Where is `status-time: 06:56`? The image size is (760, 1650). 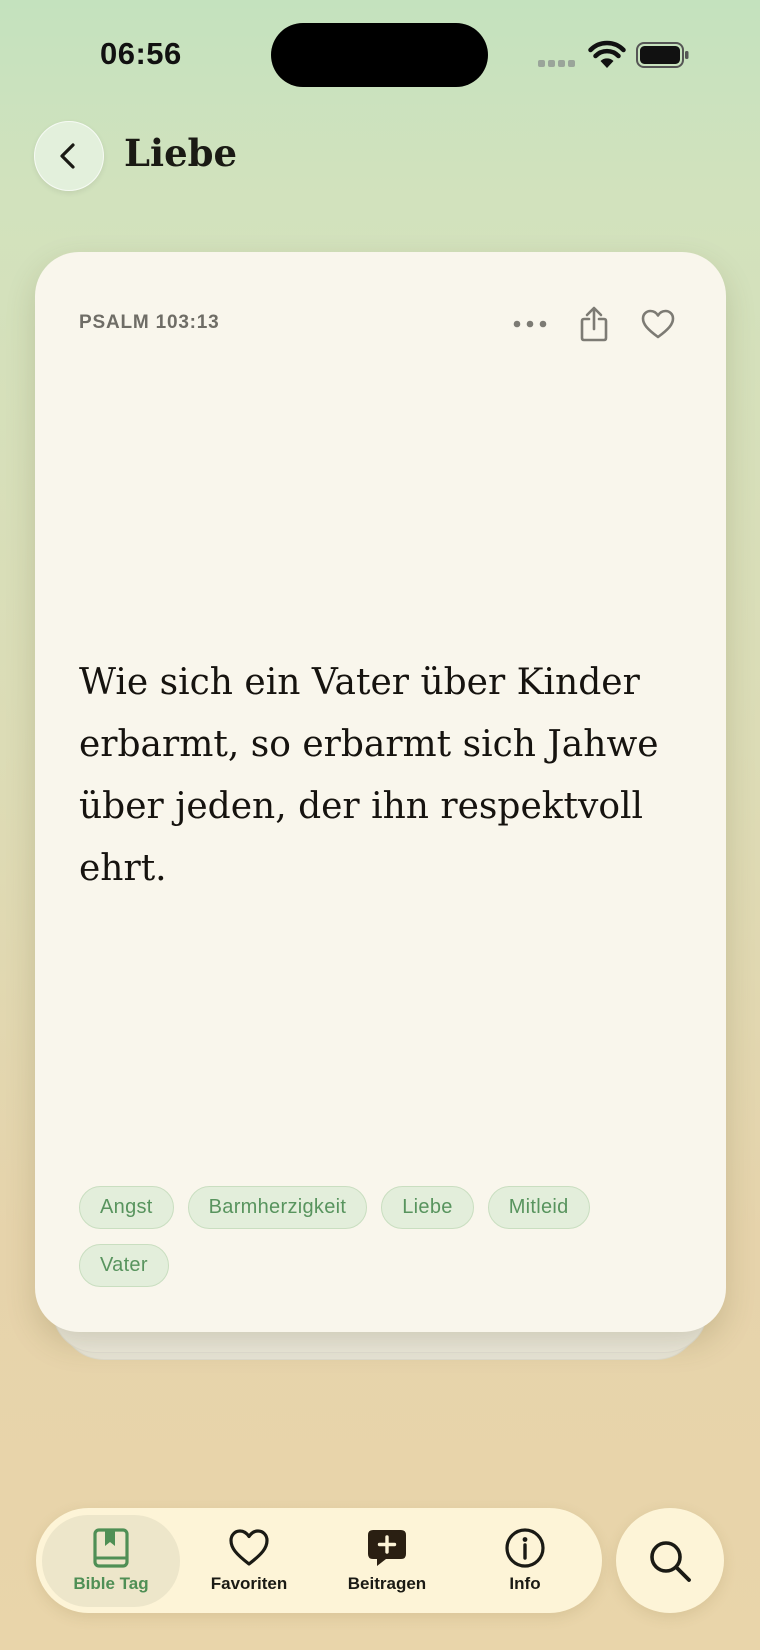 status-time: 06:56 is located at coordinates (141, 53).